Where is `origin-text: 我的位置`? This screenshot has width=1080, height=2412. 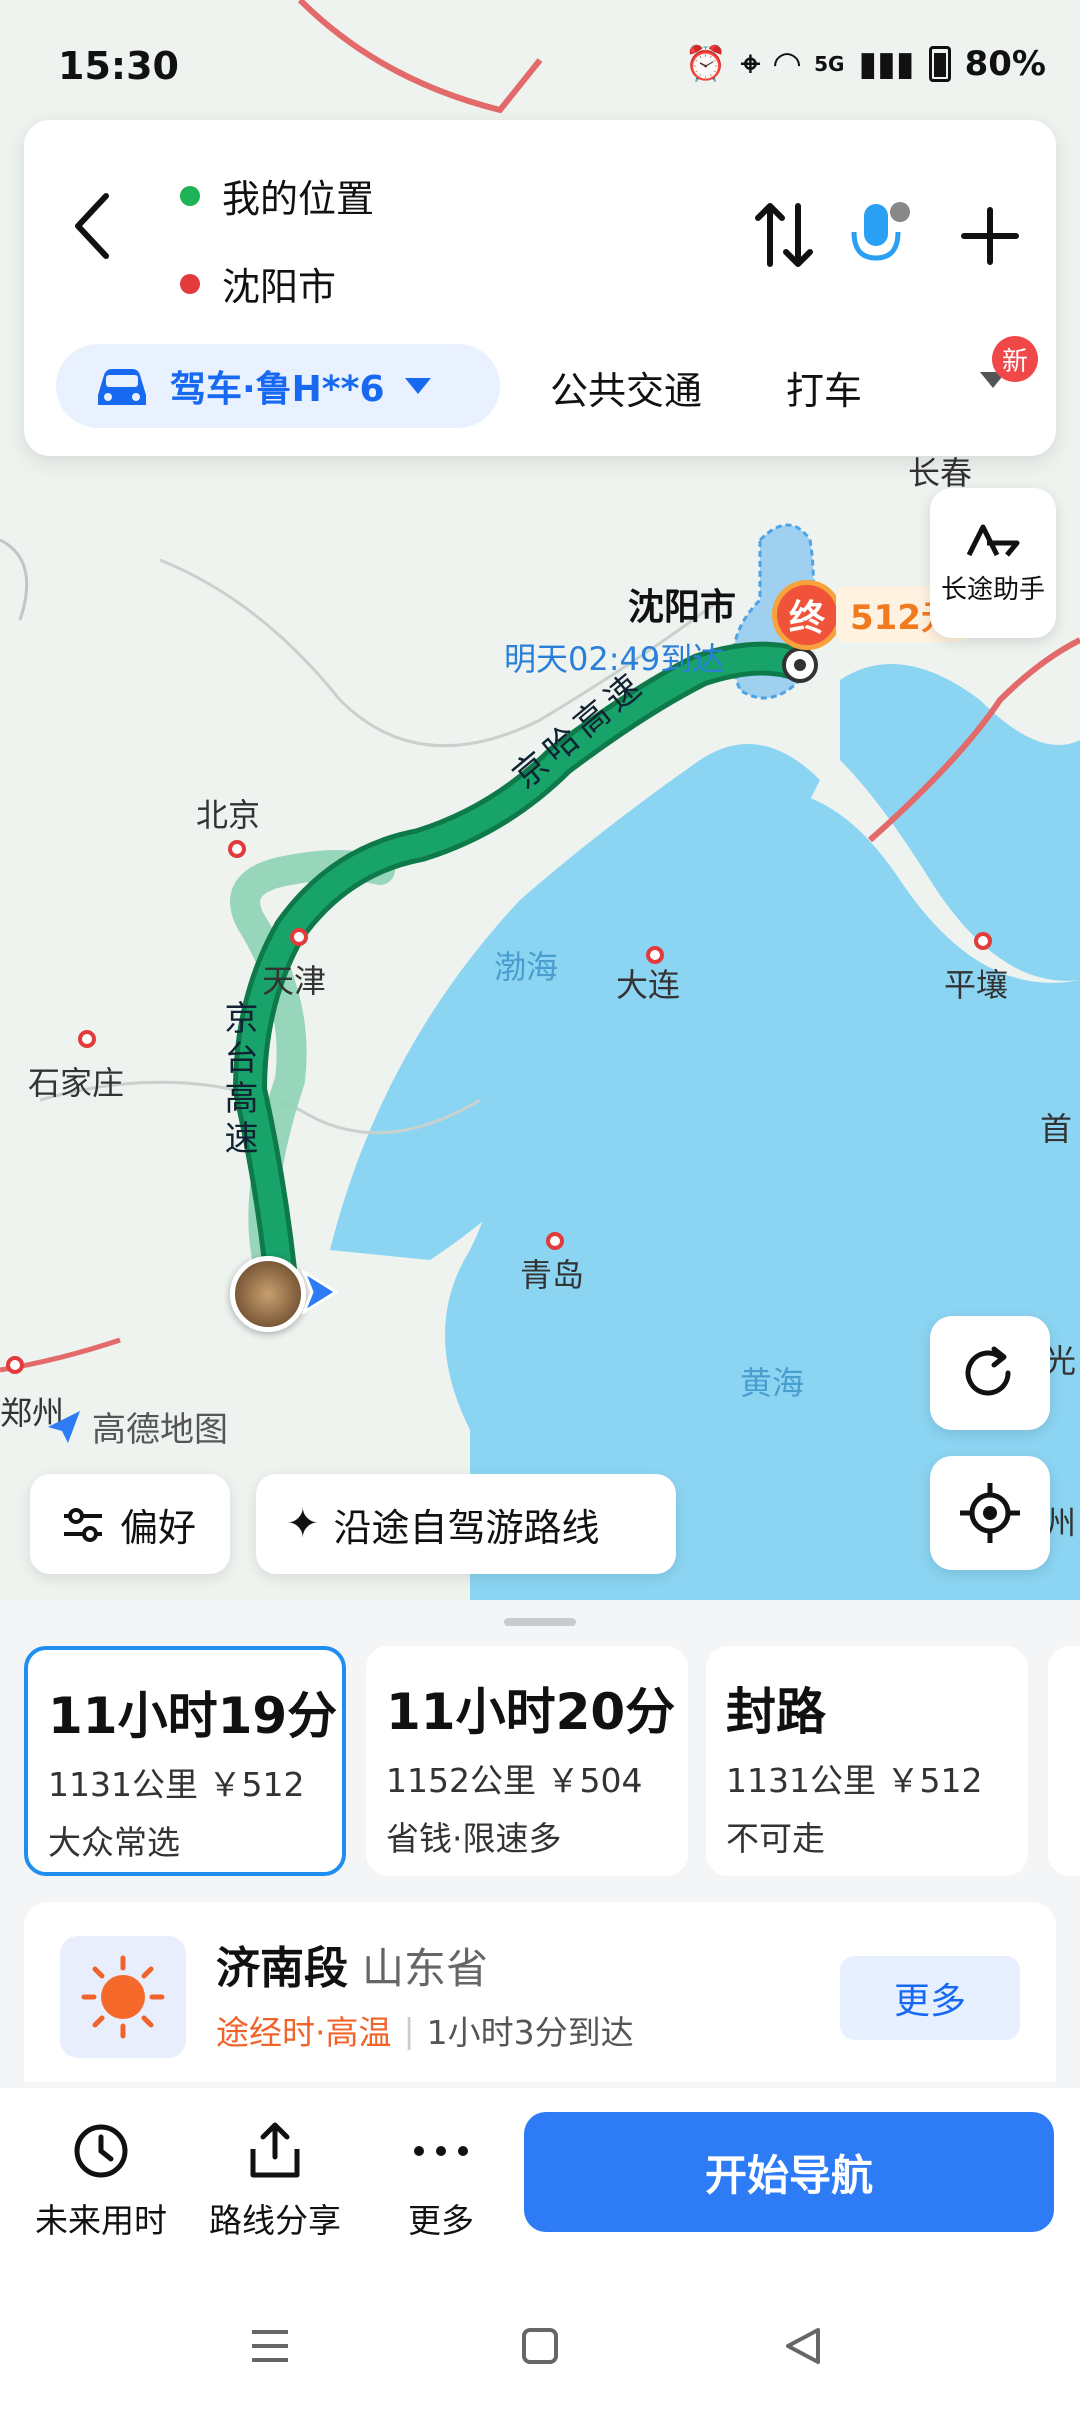
origin-text: 我的位置 is located at coordinates (298, 199).